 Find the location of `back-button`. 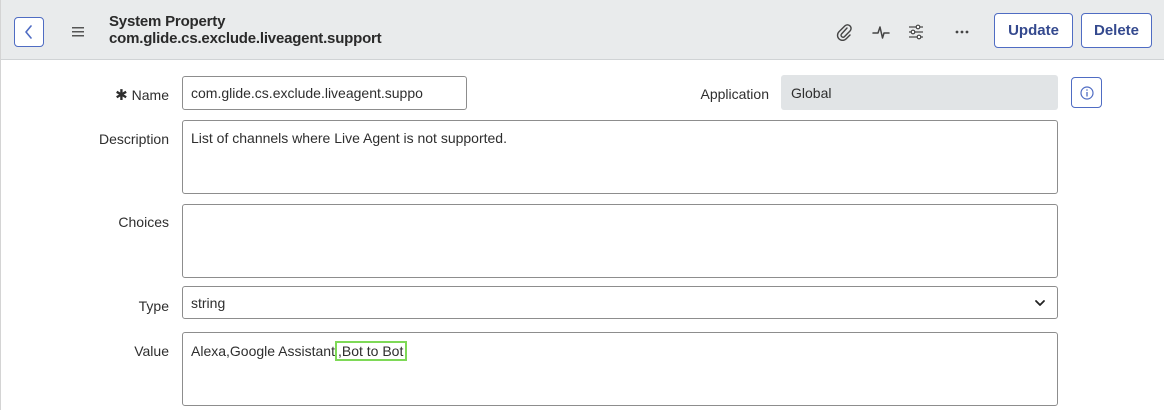

back-button is located at coordinates (29, 32).